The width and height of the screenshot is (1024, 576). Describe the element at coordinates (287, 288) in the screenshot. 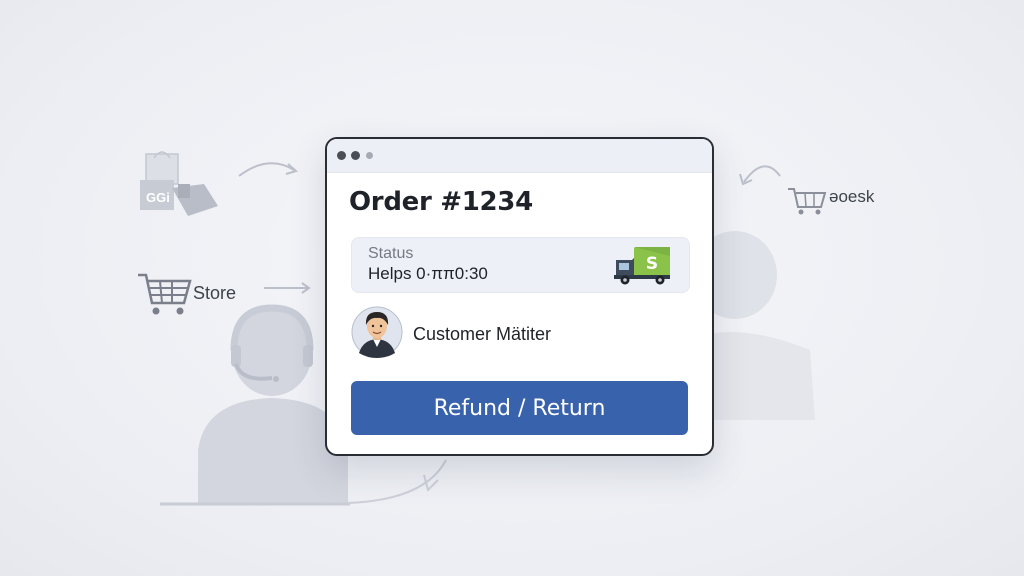

I see `arrow-right-icon` at that location.